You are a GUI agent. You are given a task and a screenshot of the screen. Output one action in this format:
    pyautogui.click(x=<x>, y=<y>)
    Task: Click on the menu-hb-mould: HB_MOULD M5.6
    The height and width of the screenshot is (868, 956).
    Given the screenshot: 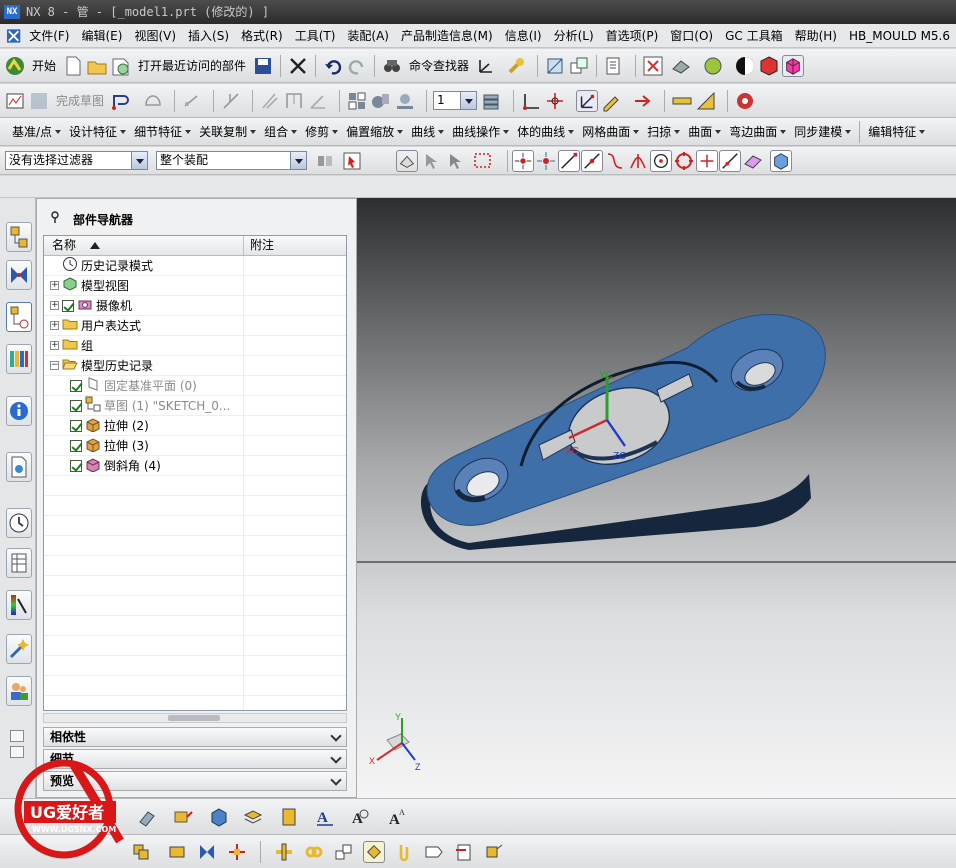 What is the action you would take?
    pyautogui.click(x=899, y=36)
    